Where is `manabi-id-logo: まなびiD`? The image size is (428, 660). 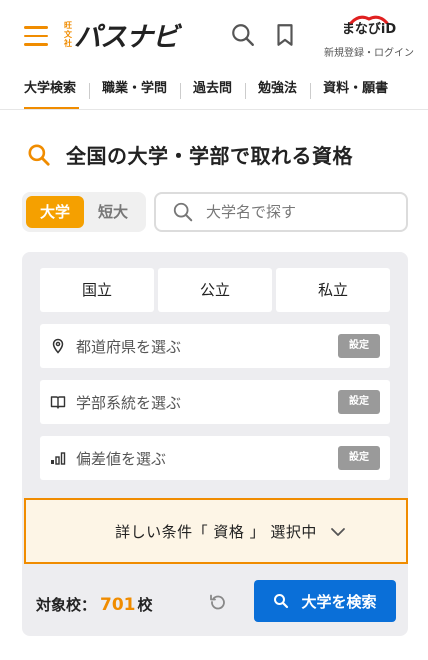 manabi-id-logo: まなびiD is located at coordinates (369, 26).